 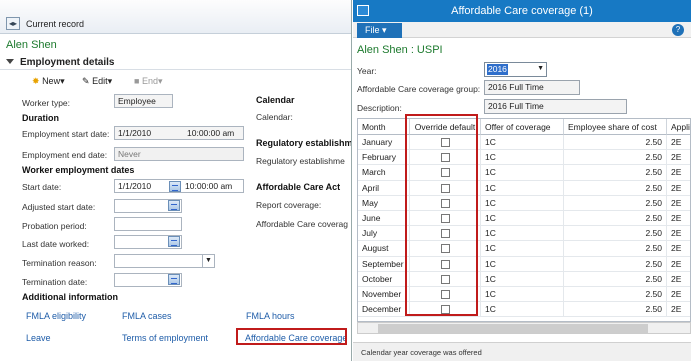 I want to click on report-coverage-label: Report coverage:, so click(x=289, y=205).